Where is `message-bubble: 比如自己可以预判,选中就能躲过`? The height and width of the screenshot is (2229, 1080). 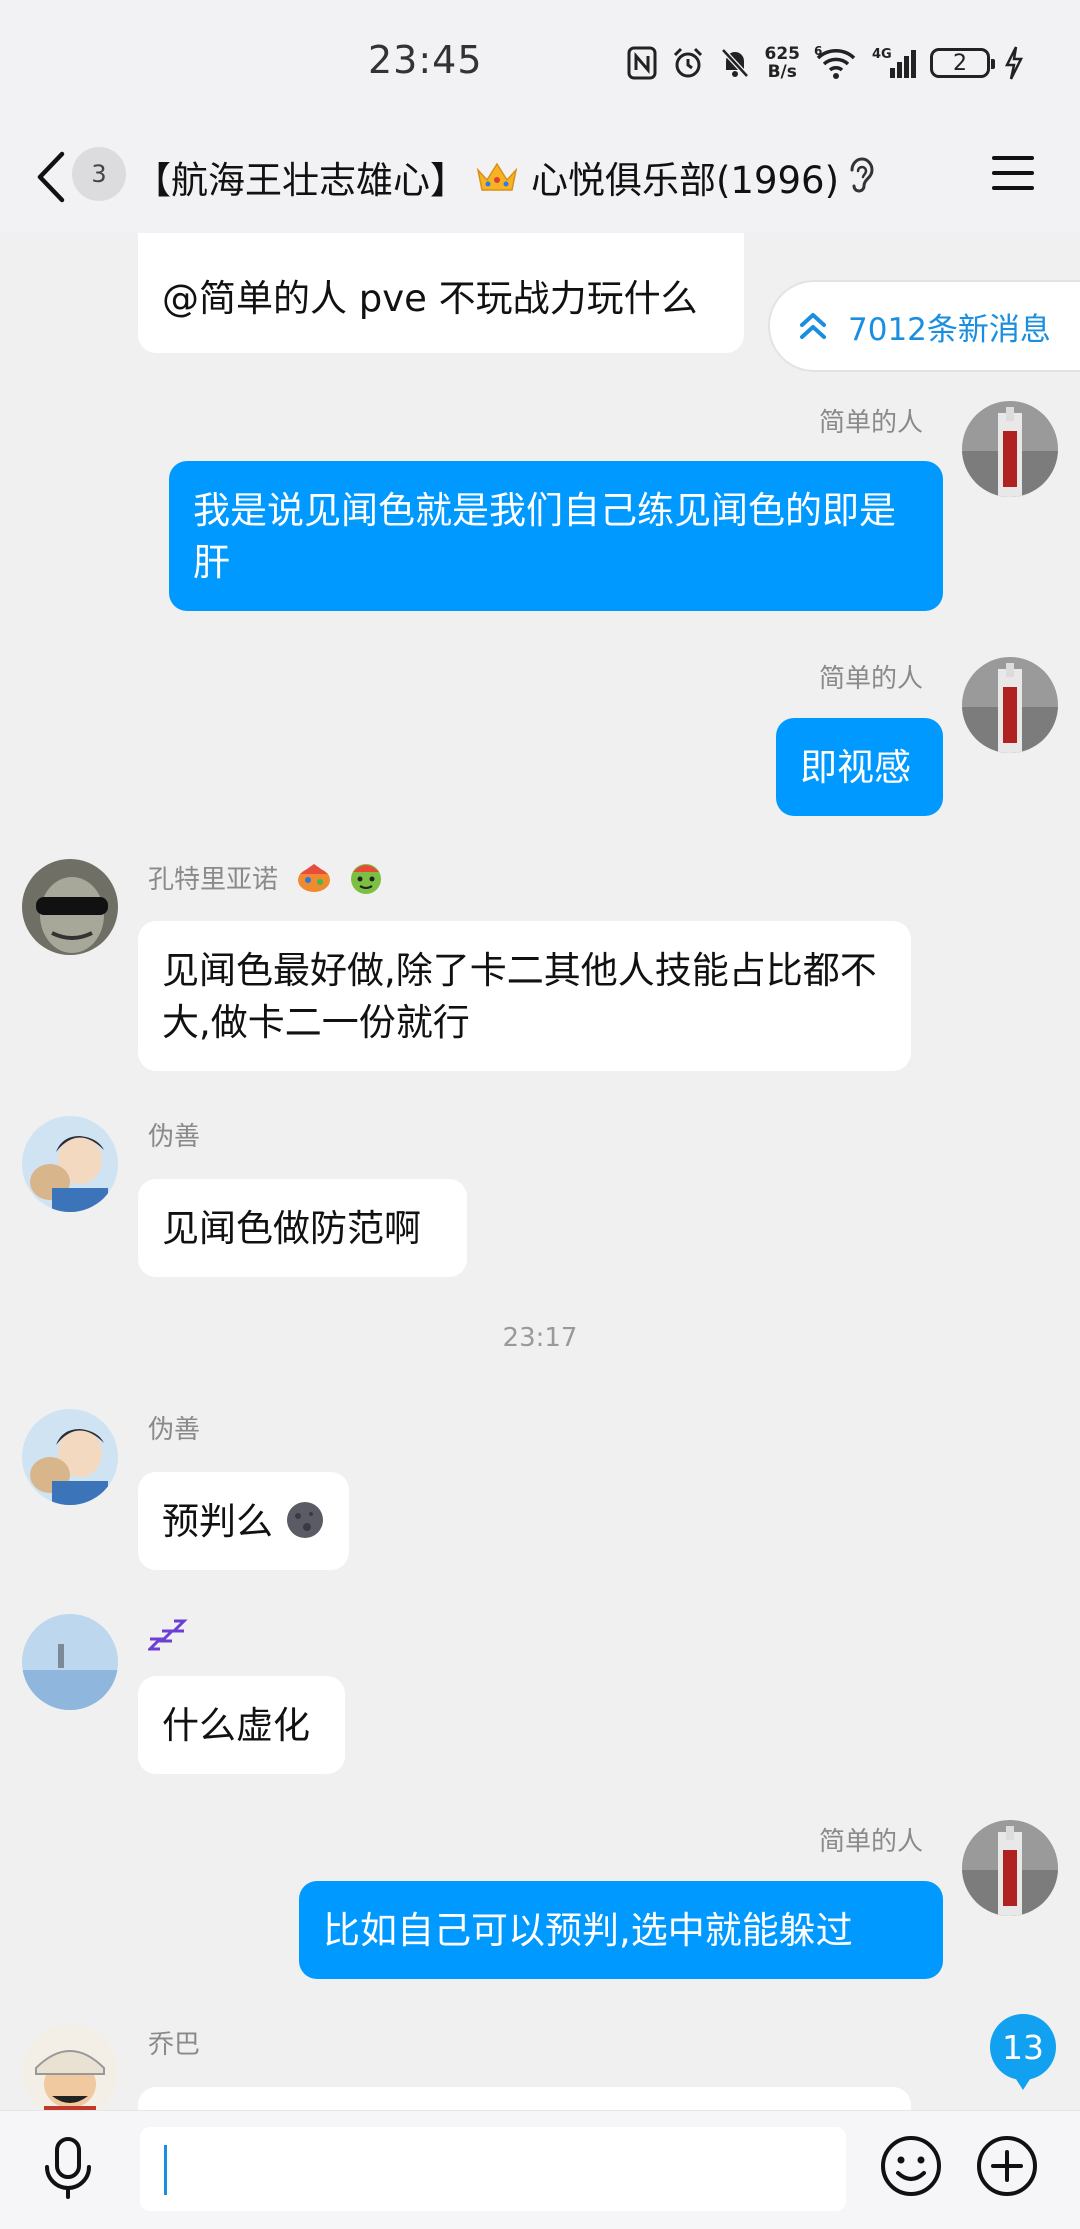 message-bubble: 比如自己可以预判,选中就能躲过 is located at coordinates (621, 1930).